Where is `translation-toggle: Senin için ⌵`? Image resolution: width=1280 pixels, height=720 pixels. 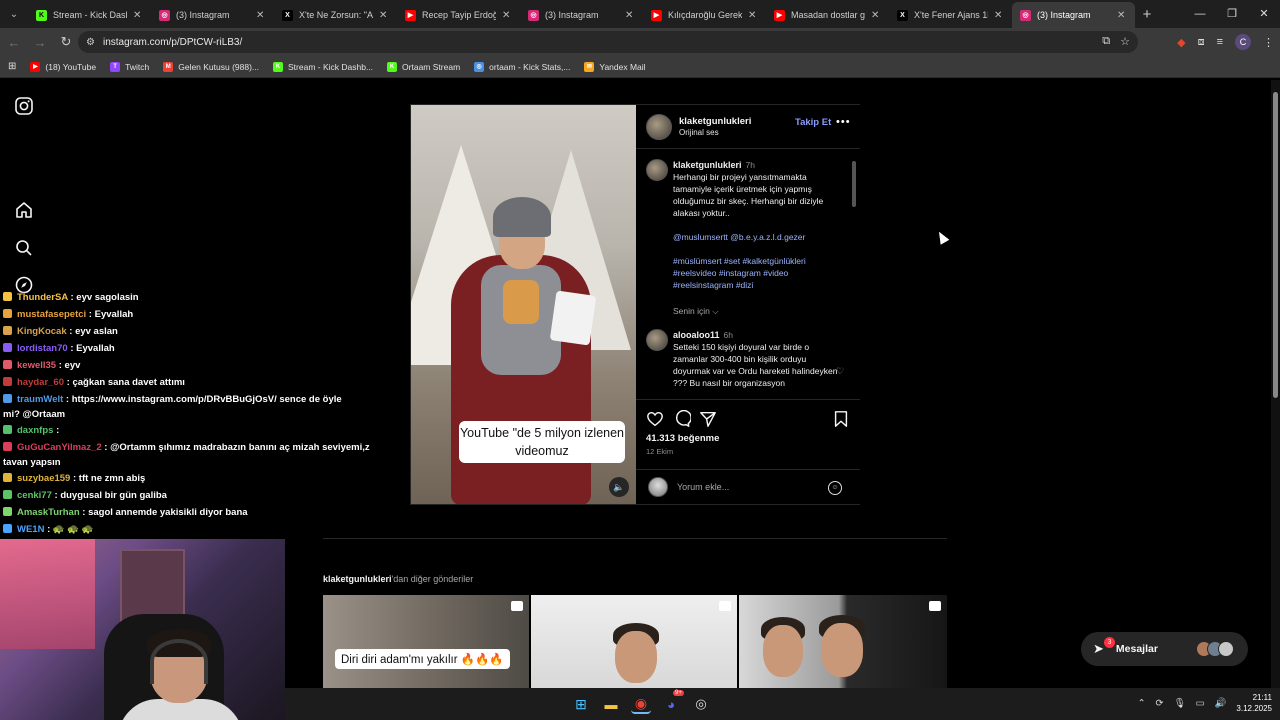
translation-toggle: Senin için ⌵ is located at coordinates (759, 311).